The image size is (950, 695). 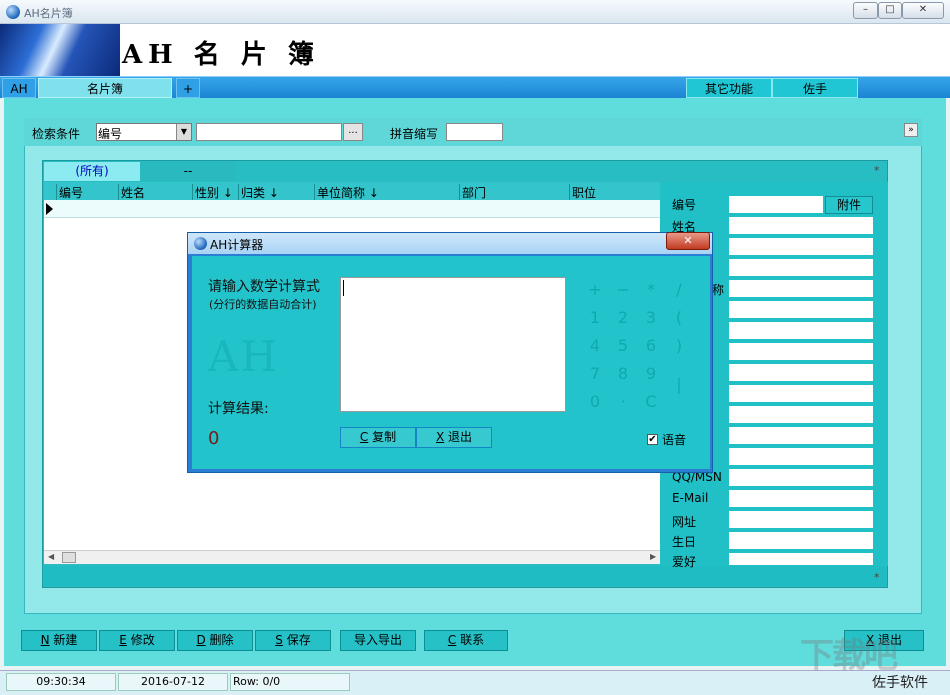 What do you see at coordinates (183, 132) in the screenshot?
I see `chevron-down-icon: ▼` at bounding box center [183, 132].